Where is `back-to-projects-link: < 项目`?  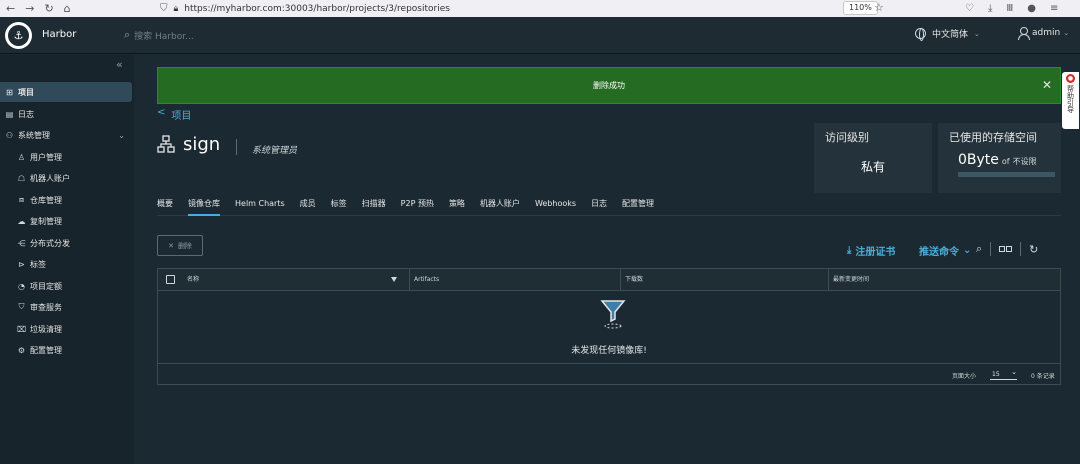 back-to-projects-link: < 项目 is located at coordinates (174, 114).